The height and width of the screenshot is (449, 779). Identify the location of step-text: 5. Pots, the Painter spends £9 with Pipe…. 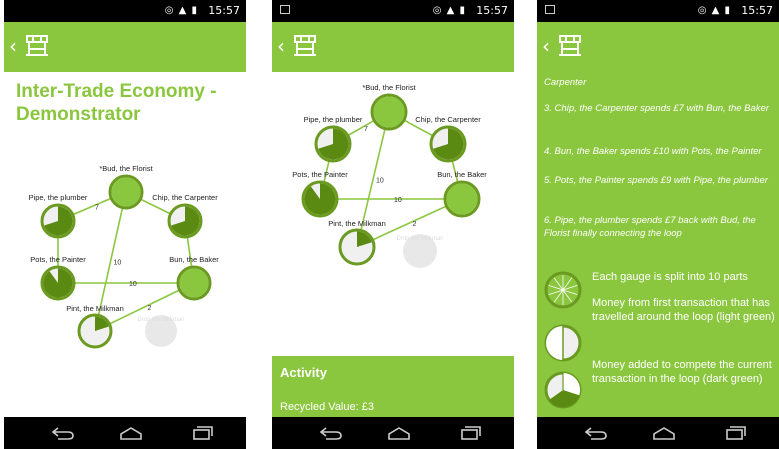
(656, 180).